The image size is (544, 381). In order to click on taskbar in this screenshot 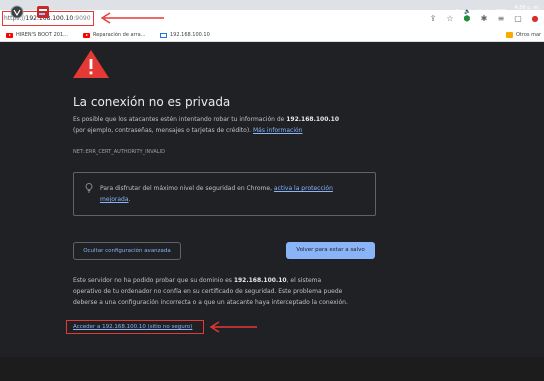, I will do `click(272, 369)`.